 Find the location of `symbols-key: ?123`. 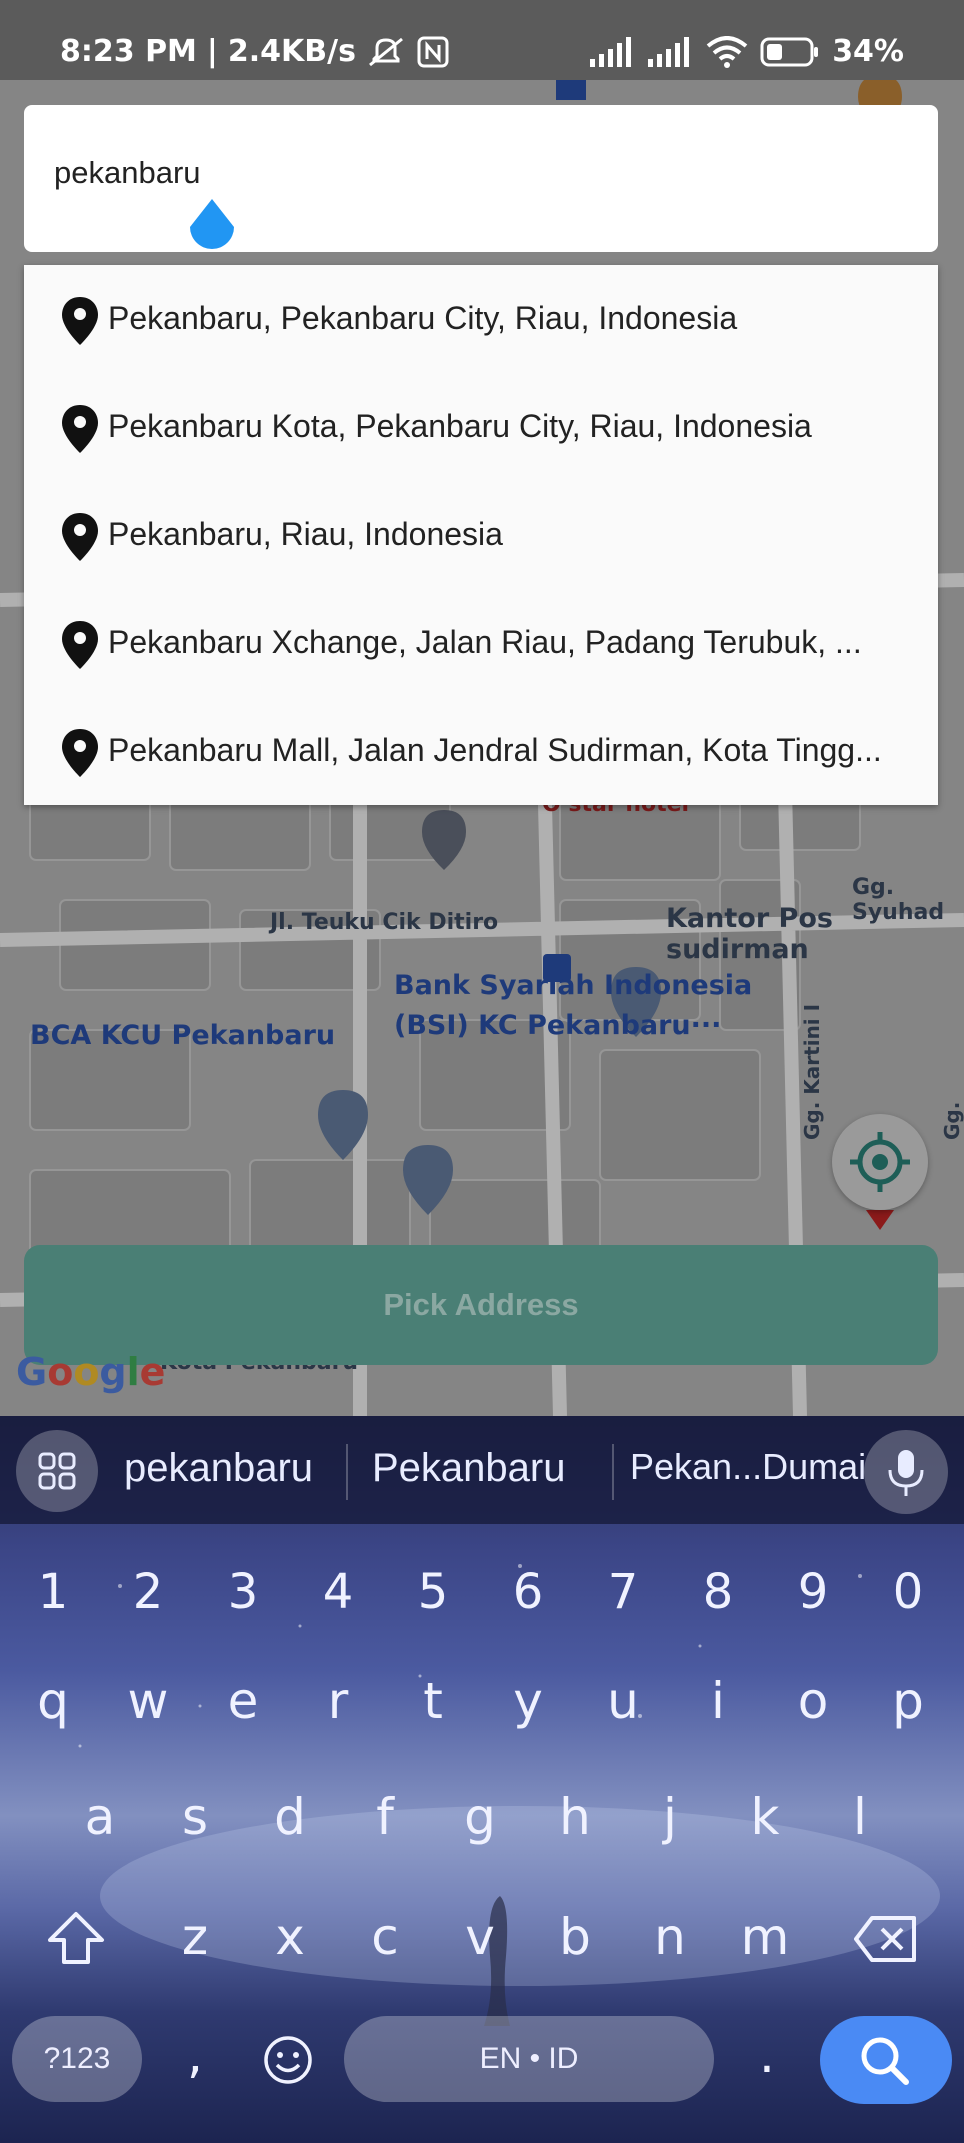

symbols-key: ?123 is located at coordinates (77, 2059).